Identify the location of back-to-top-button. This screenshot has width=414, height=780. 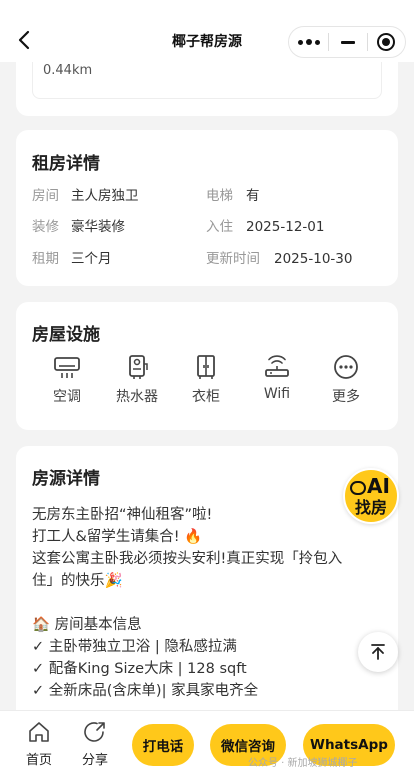
(378, 652).